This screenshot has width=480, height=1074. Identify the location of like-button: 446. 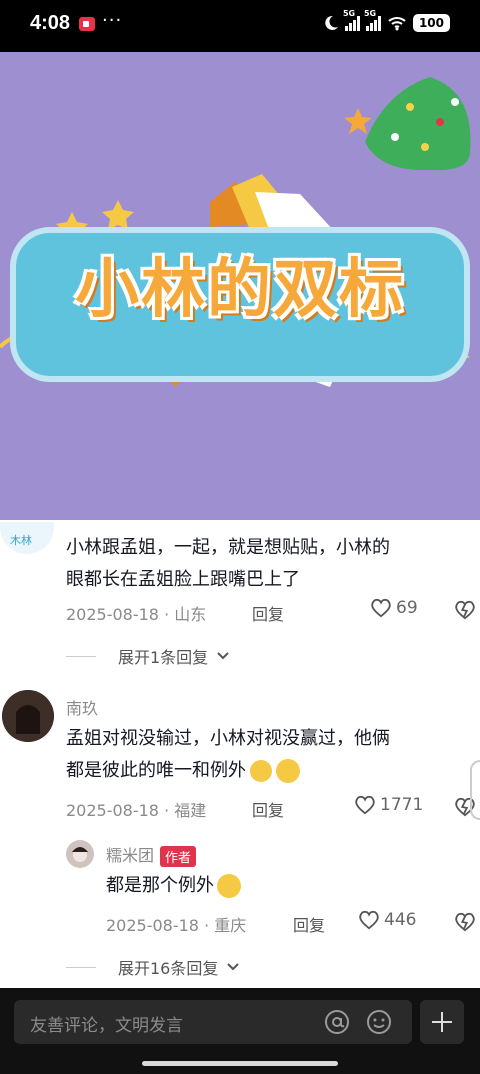
(387, 920).